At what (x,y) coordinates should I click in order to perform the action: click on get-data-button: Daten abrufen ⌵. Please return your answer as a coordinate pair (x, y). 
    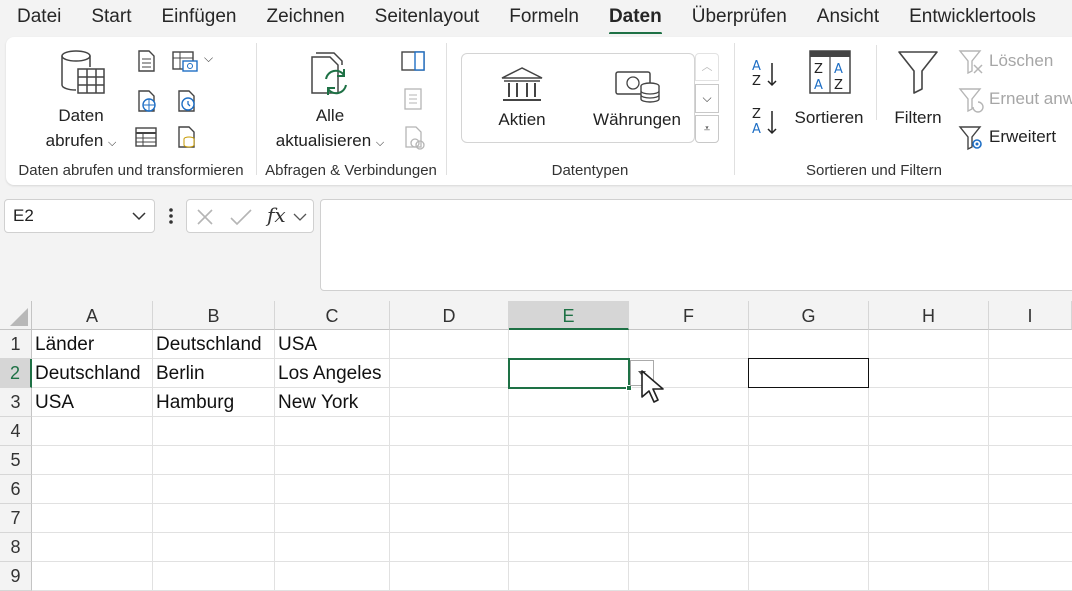
    Looking at the image, I should click on (81, 97).